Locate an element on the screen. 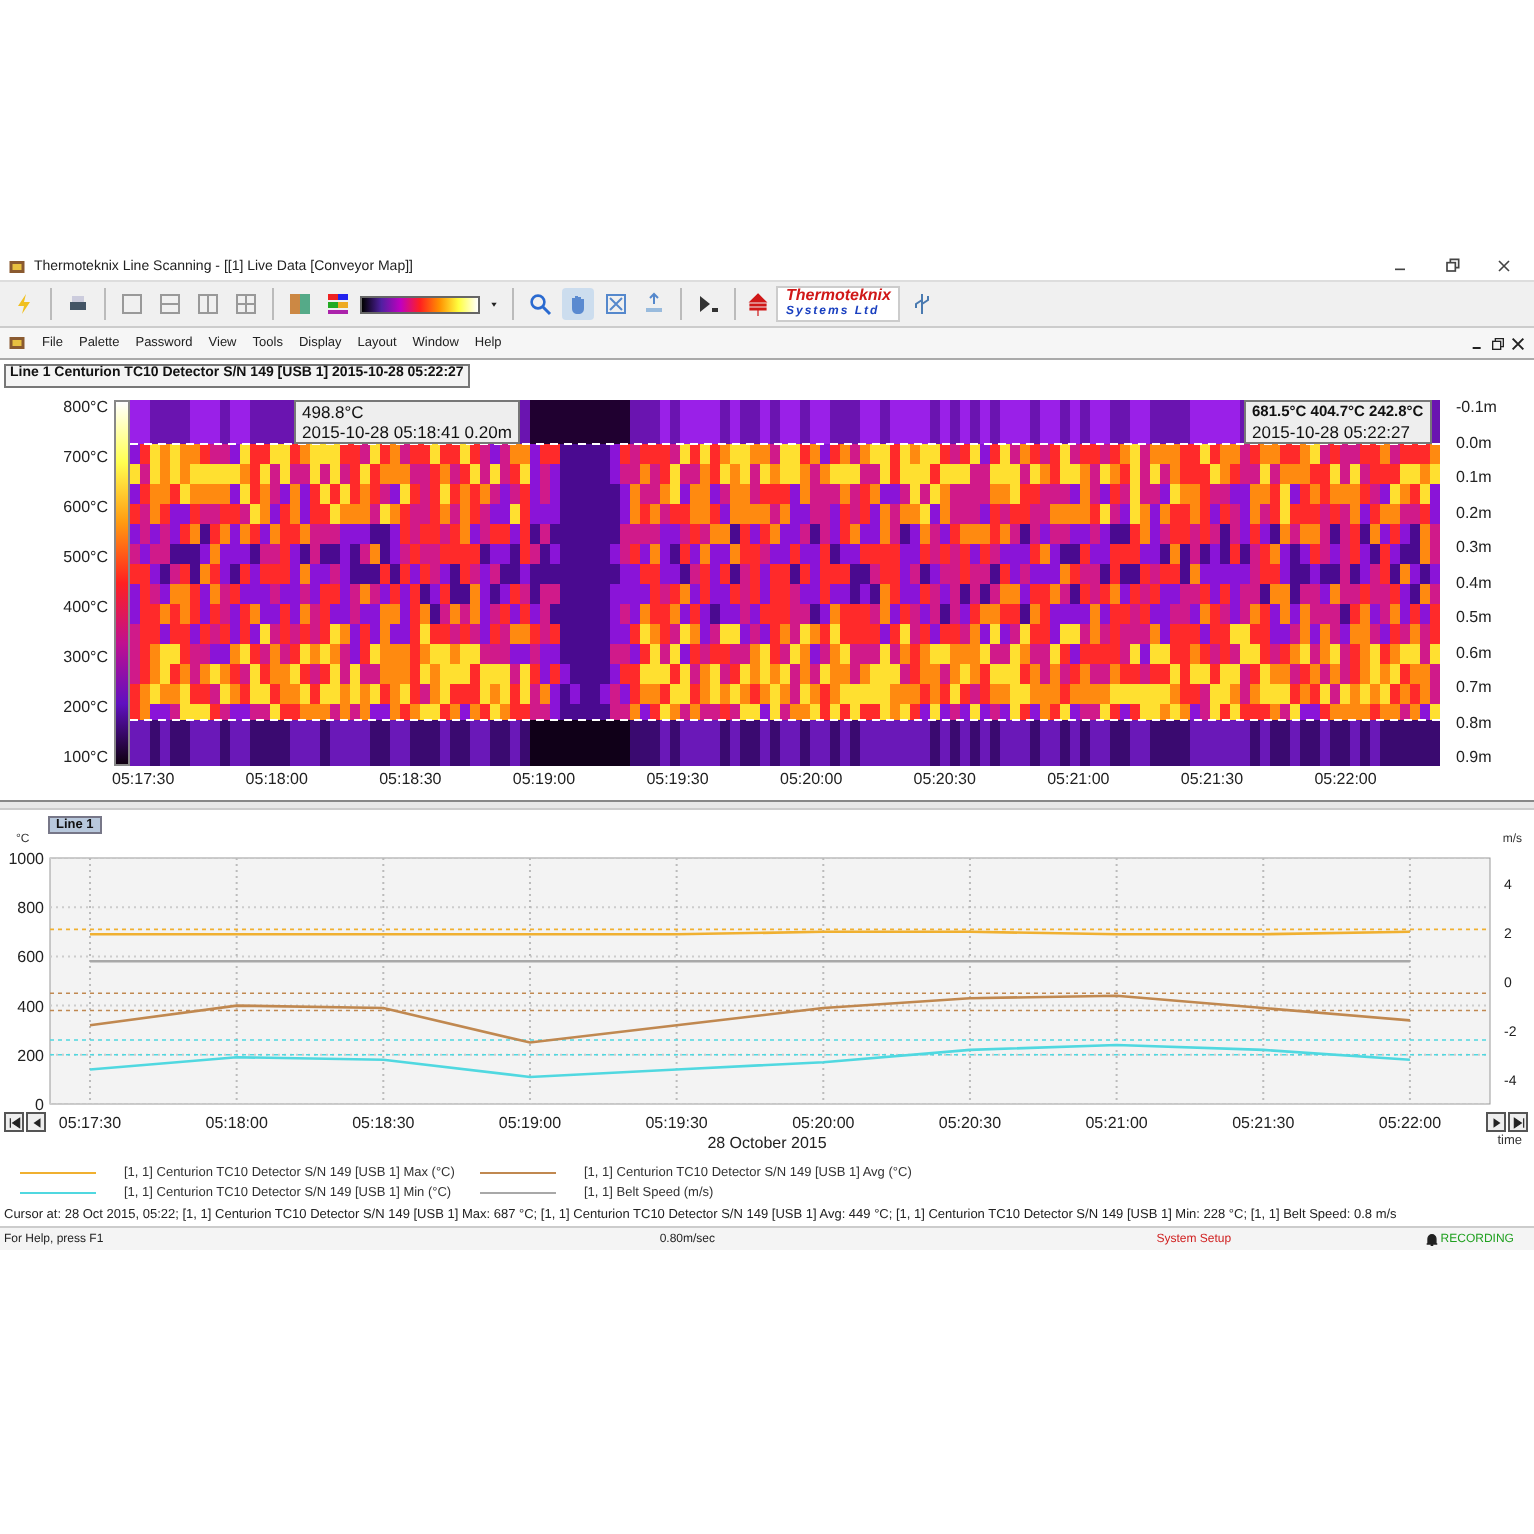  right-arrow-icon is located at coordinates (1496, 1122).